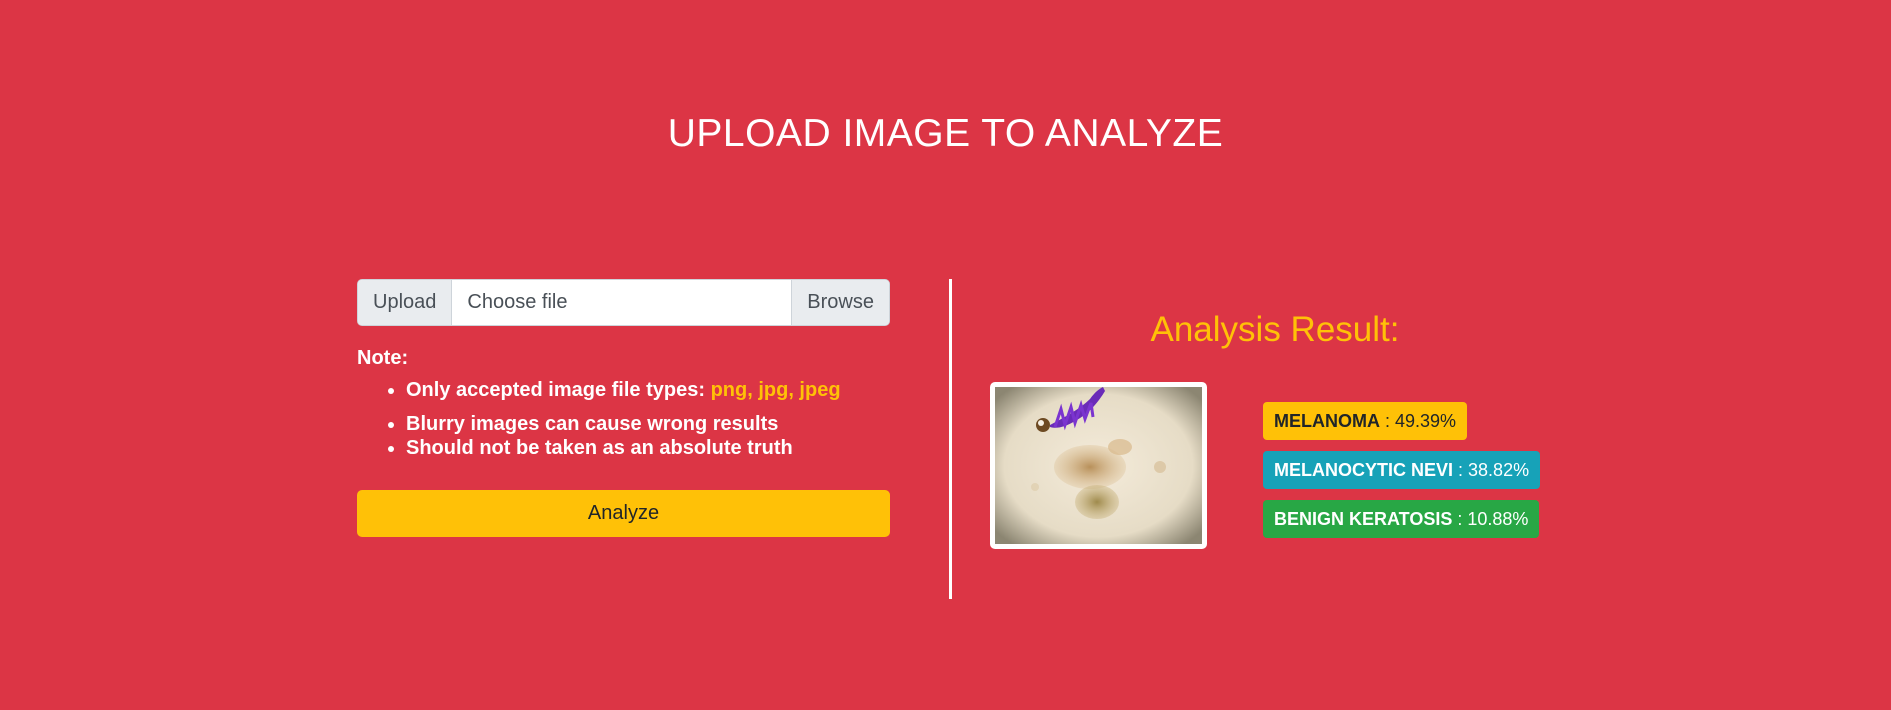 This screenshot has width=1891, height=710. Describe the element at coordinates (775, 390) in the screenshot. I see `accepted-types: png, jpg, jpeg` at that location.